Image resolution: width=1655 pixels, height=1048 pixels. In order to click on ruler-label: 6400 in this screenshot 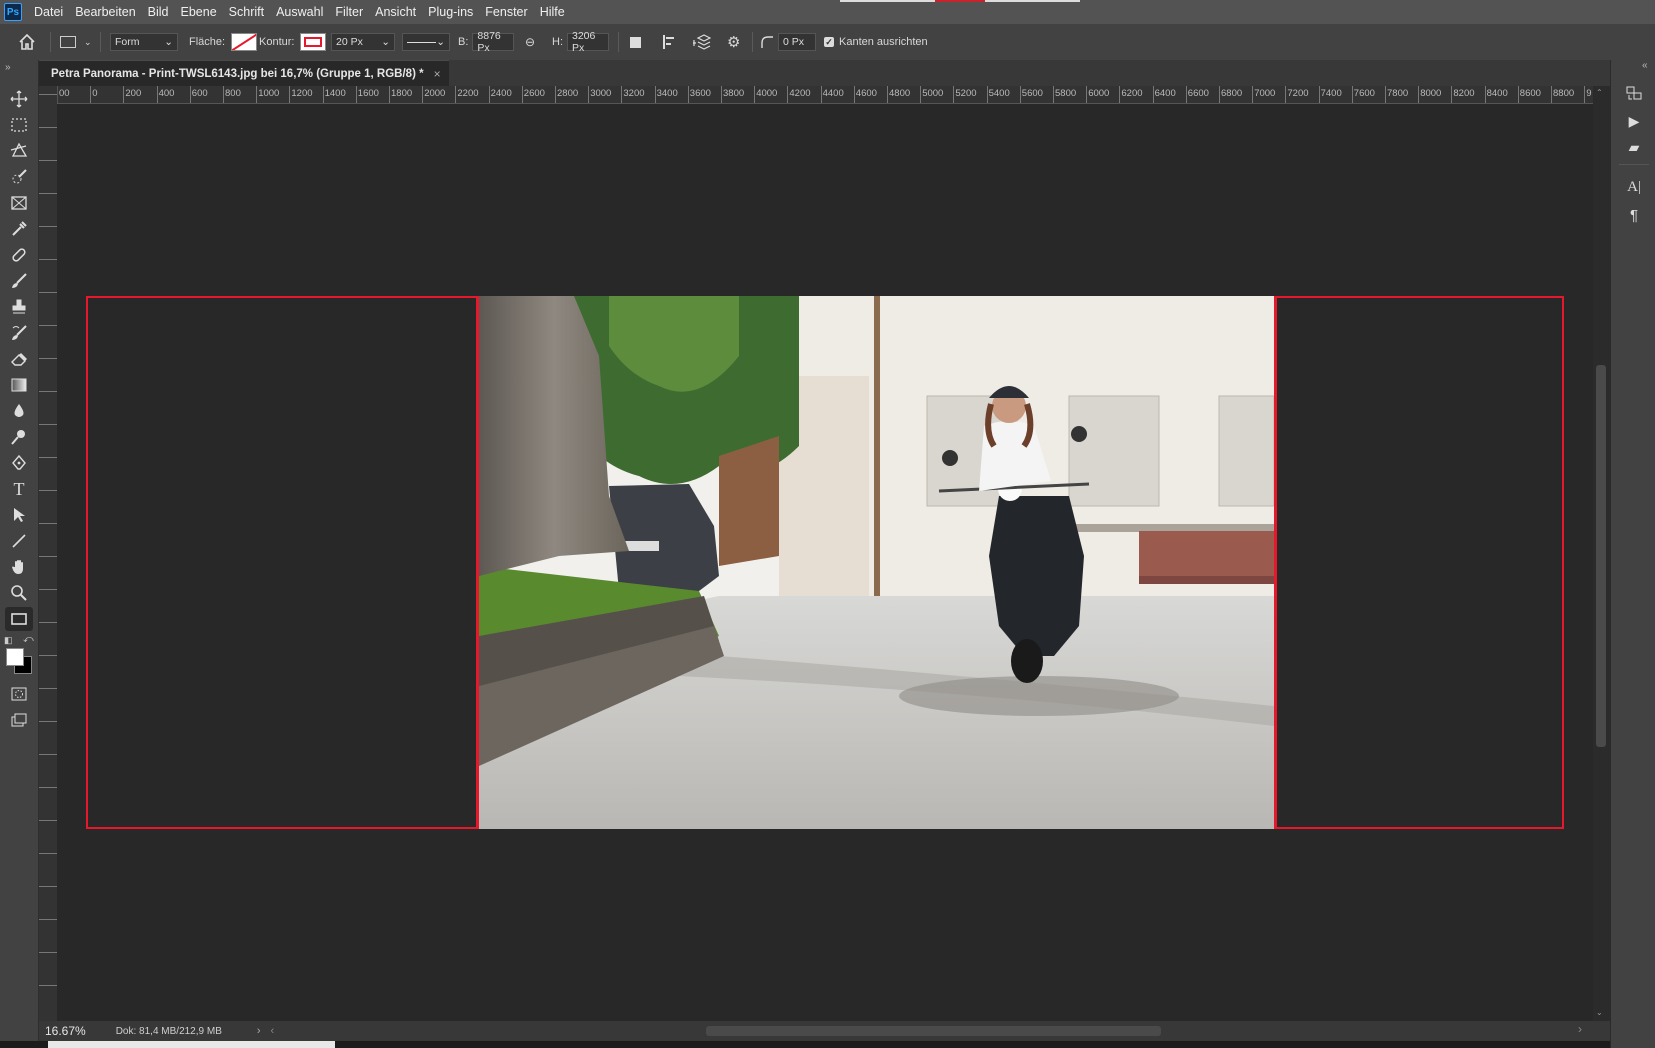, I will do `click(1165, 93)`.